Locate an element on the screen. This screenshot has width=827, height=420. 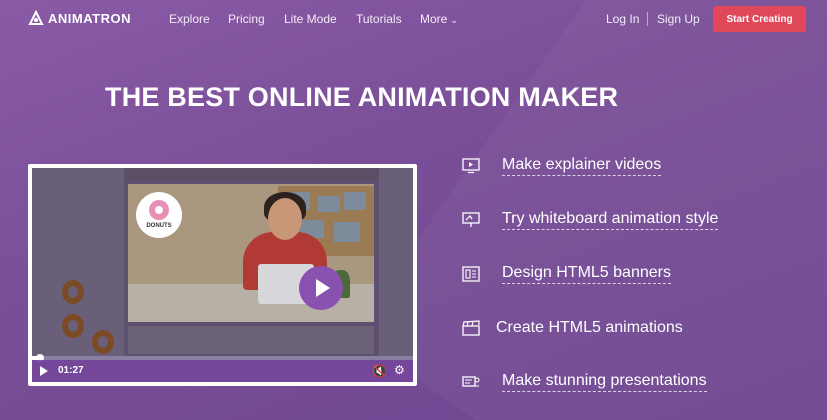
video-controls: 01:27 🔇 ⚙ is located at coordinates (222, 371).